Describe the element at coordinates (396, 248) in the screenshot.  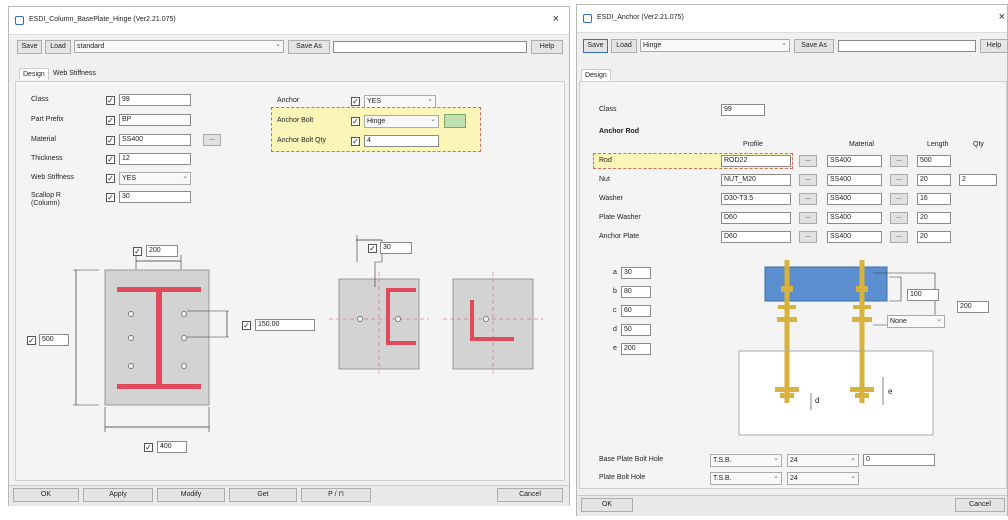
I see `stiff-input: 30` at that location.